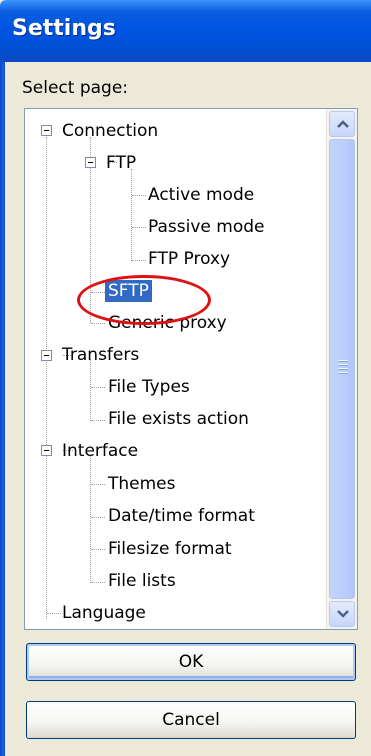  Describe the element at coordinates (201, 195) in the screenshot. I see `tree-node-active-mode: Active mode` at that location.